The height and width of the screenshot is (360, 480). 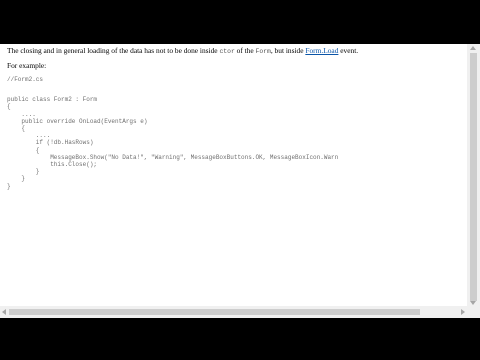 What do you see at coordinates (214, 312) in the screenshot?
I see `horizontal-scroll-thumb` at bounding box center [214, 312].